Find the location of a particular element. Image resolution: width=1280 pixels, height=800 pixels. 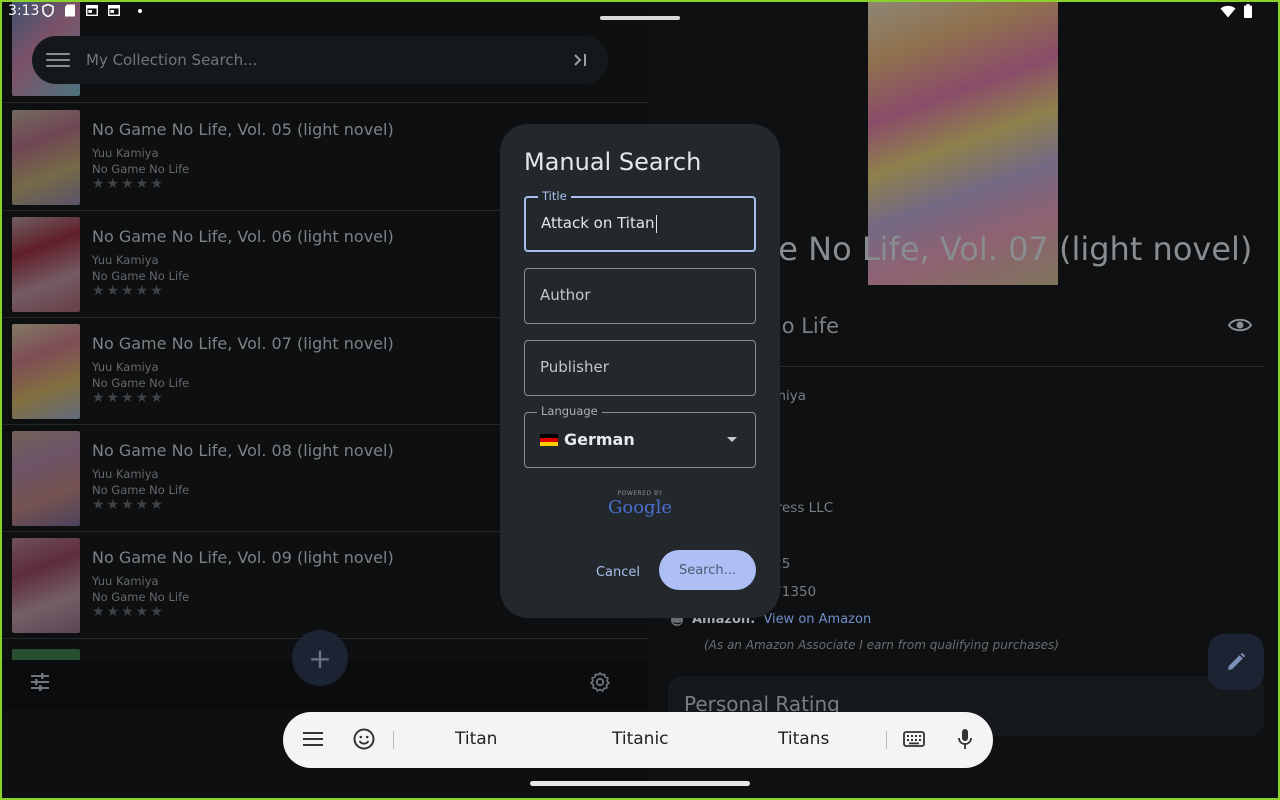

keyboard-suggestion-bar: Titan Titanic Titans is located at coordinates (638, 740).